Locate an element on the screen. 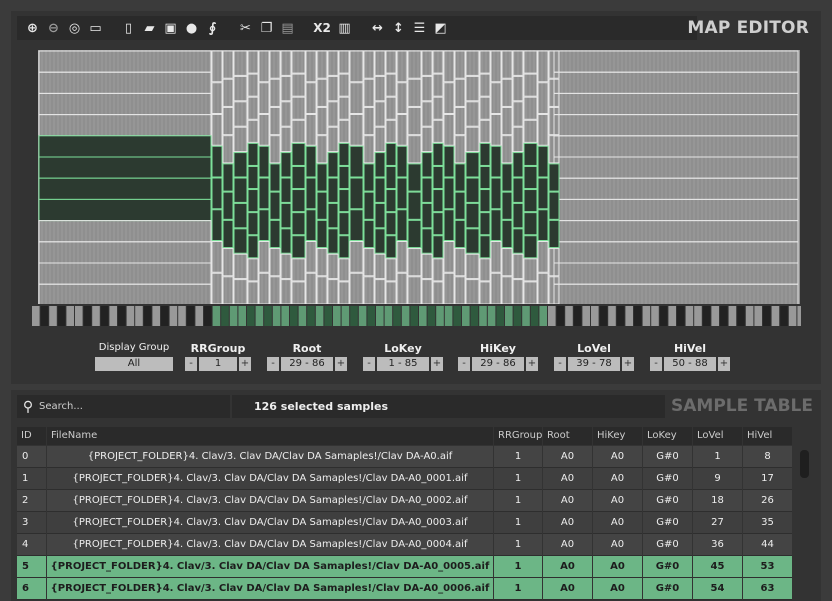 This screenshot has height=601, width=832. column-header-rrgroup: RRGroup is located at coordinates (518, 436).